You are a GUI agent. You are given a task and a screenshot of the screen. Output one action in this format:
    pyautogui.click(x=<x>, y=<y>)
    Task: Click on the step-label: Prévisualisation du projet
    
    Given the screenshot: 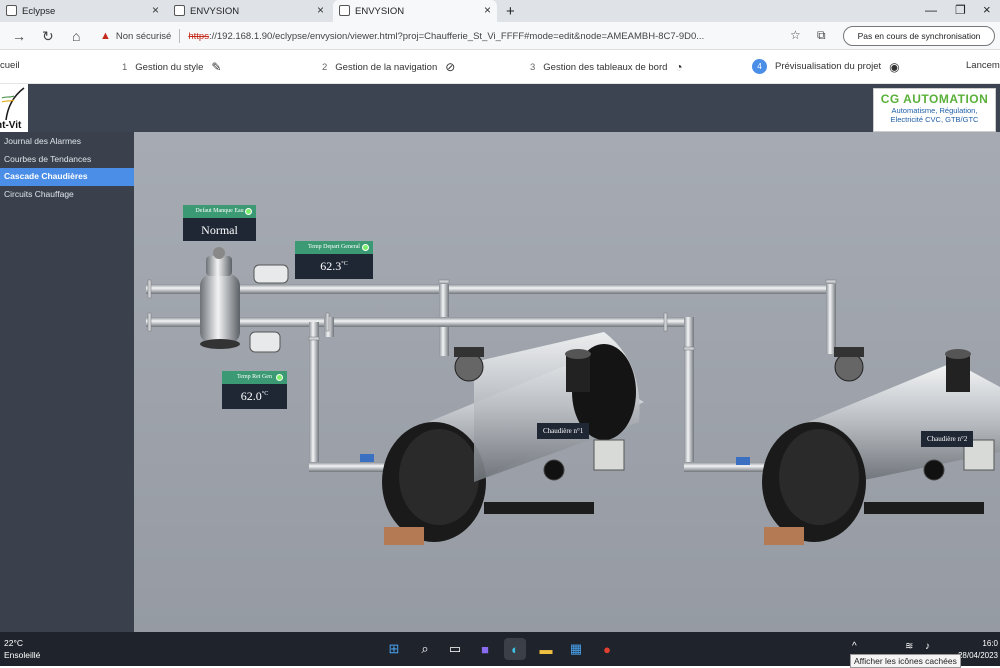 What is the action you would take?
    pyautogui.click(x=828, y=66)
    